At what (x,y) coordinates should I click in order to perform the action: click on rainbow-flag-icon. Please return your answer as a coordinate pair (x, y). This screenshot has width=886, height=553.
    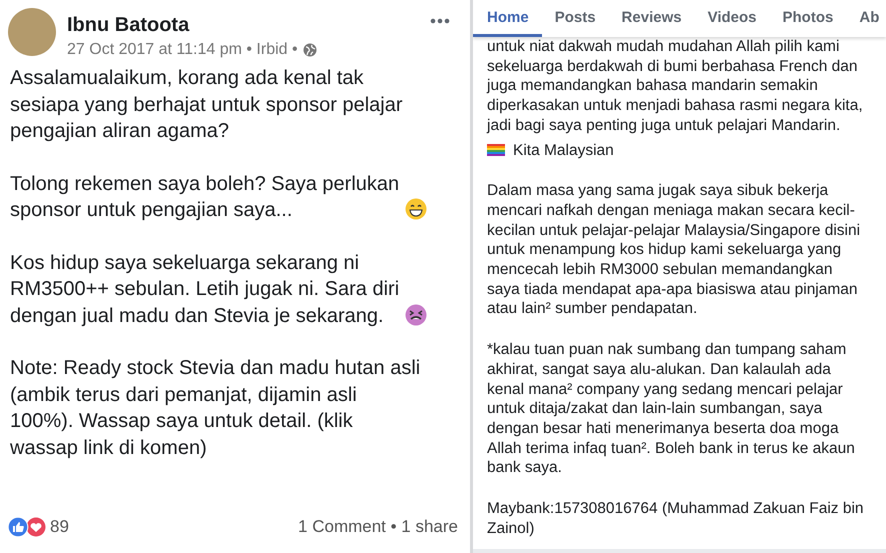
    Looking at the image, I should click on (496, 150).